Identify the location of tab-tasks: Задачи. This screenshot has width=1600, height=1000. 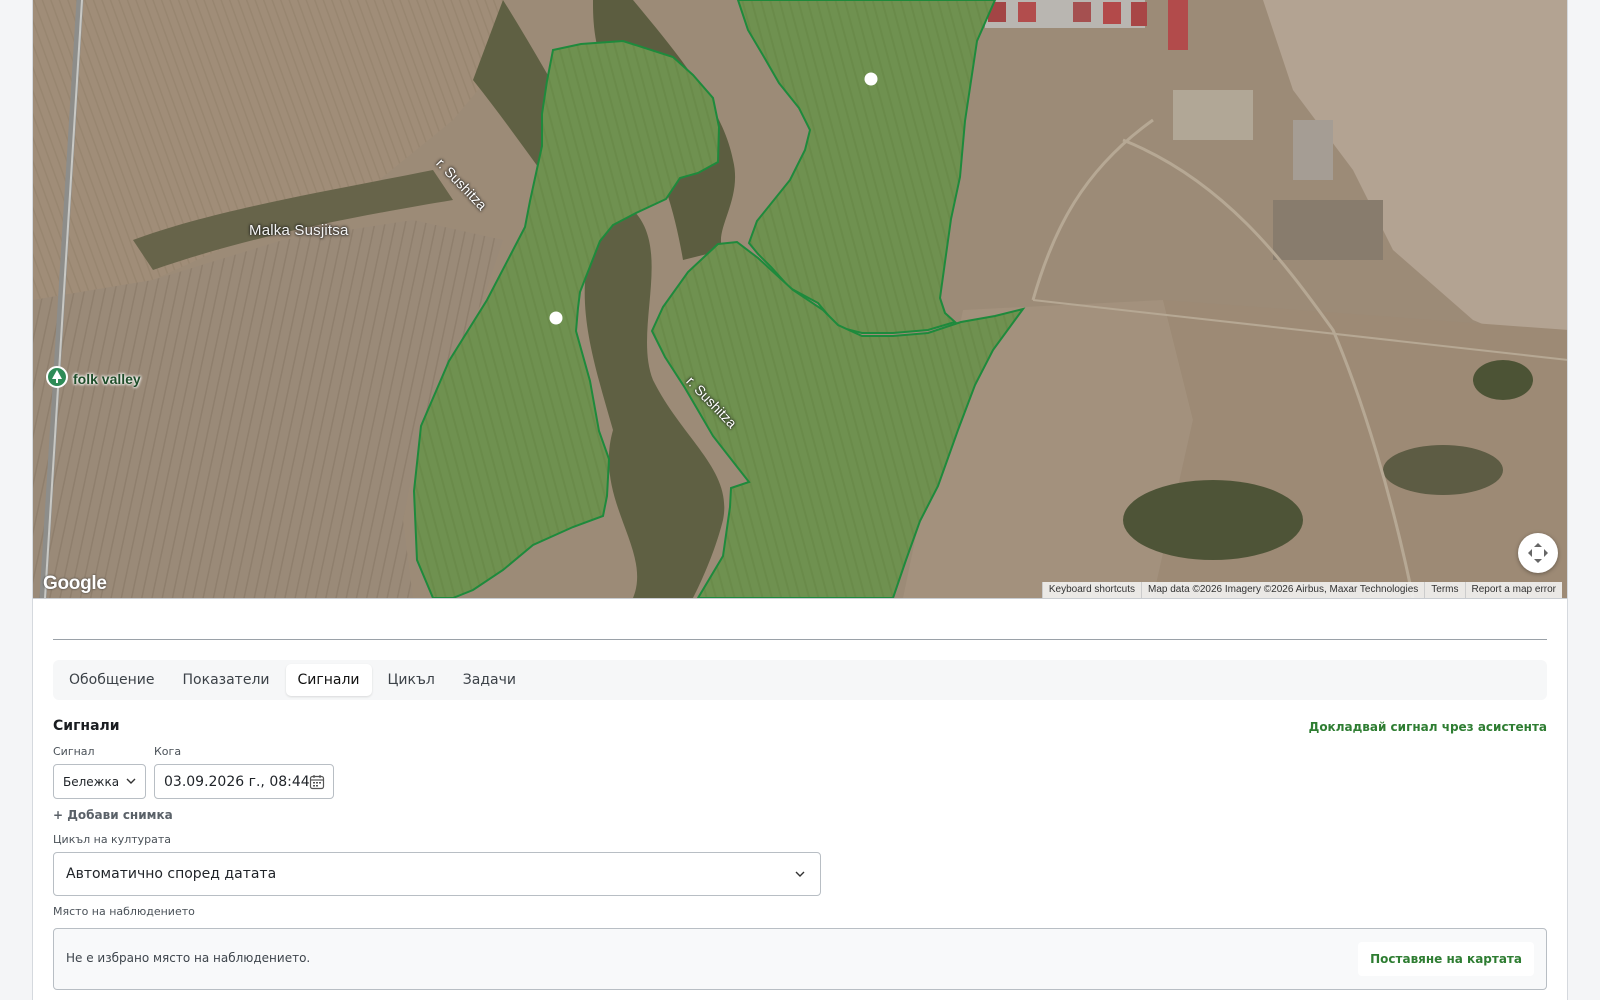
(489, 680).